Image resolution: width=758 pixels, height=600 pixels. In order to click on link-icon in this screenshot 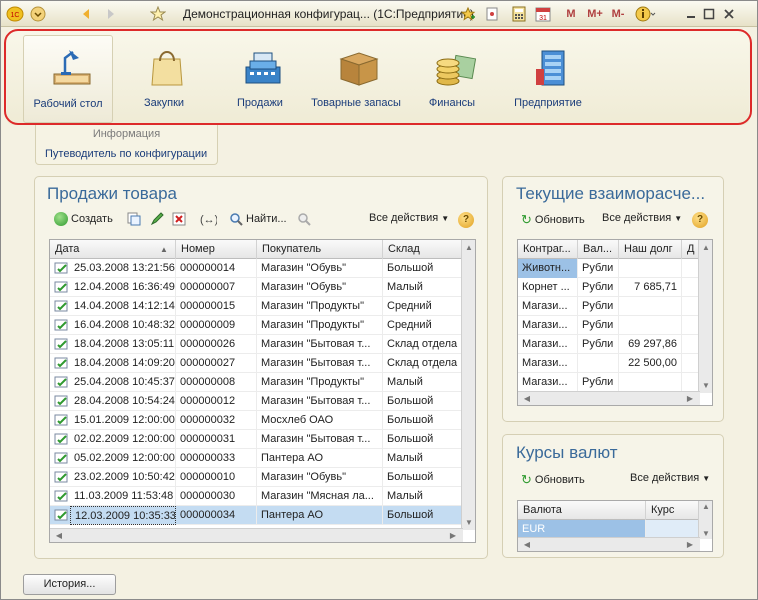, I will do `click(492, 13)`.